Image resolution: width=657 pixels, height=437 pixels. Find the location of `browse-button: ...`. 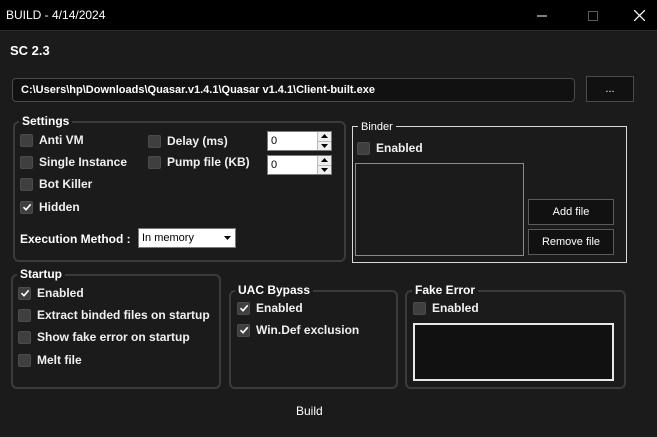

browse-button: ... is located at coordinates (610, 89).